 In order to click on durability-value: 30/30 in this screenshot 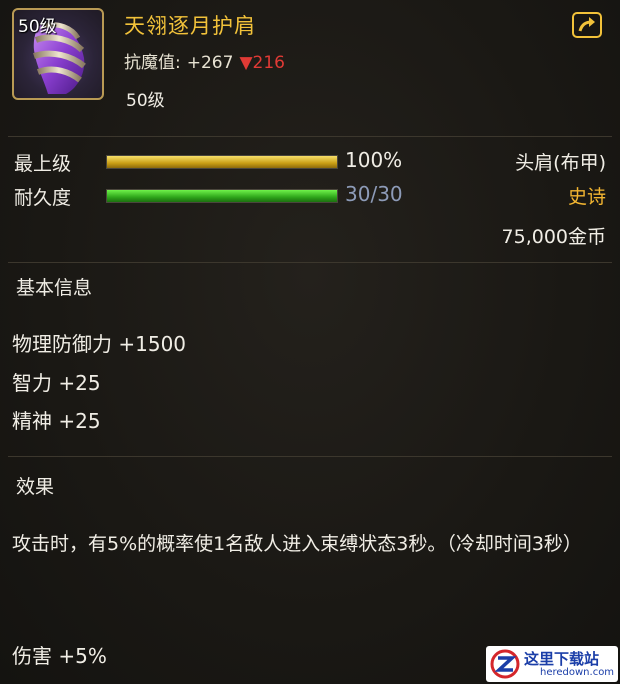, I will do `click(374, 194)`.